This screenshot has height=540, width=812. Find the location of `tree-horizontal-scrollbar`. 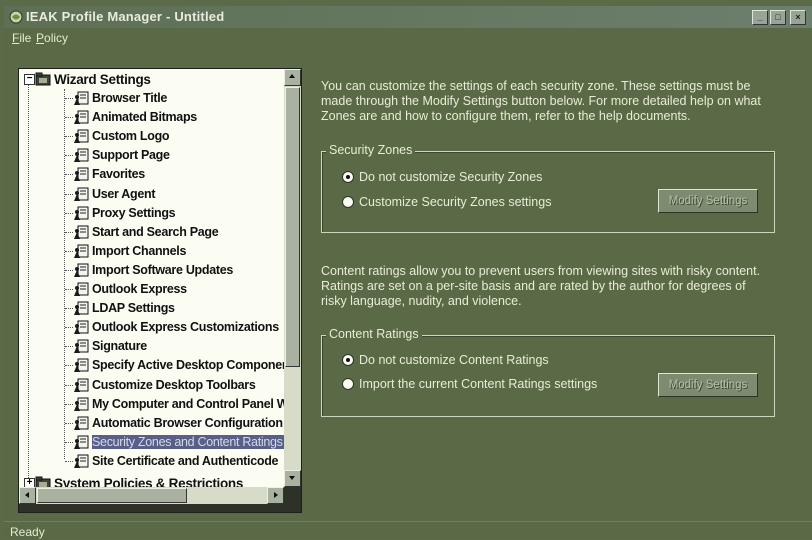

tree-horizontal-scrollbar is located at coordinates (151, 495).